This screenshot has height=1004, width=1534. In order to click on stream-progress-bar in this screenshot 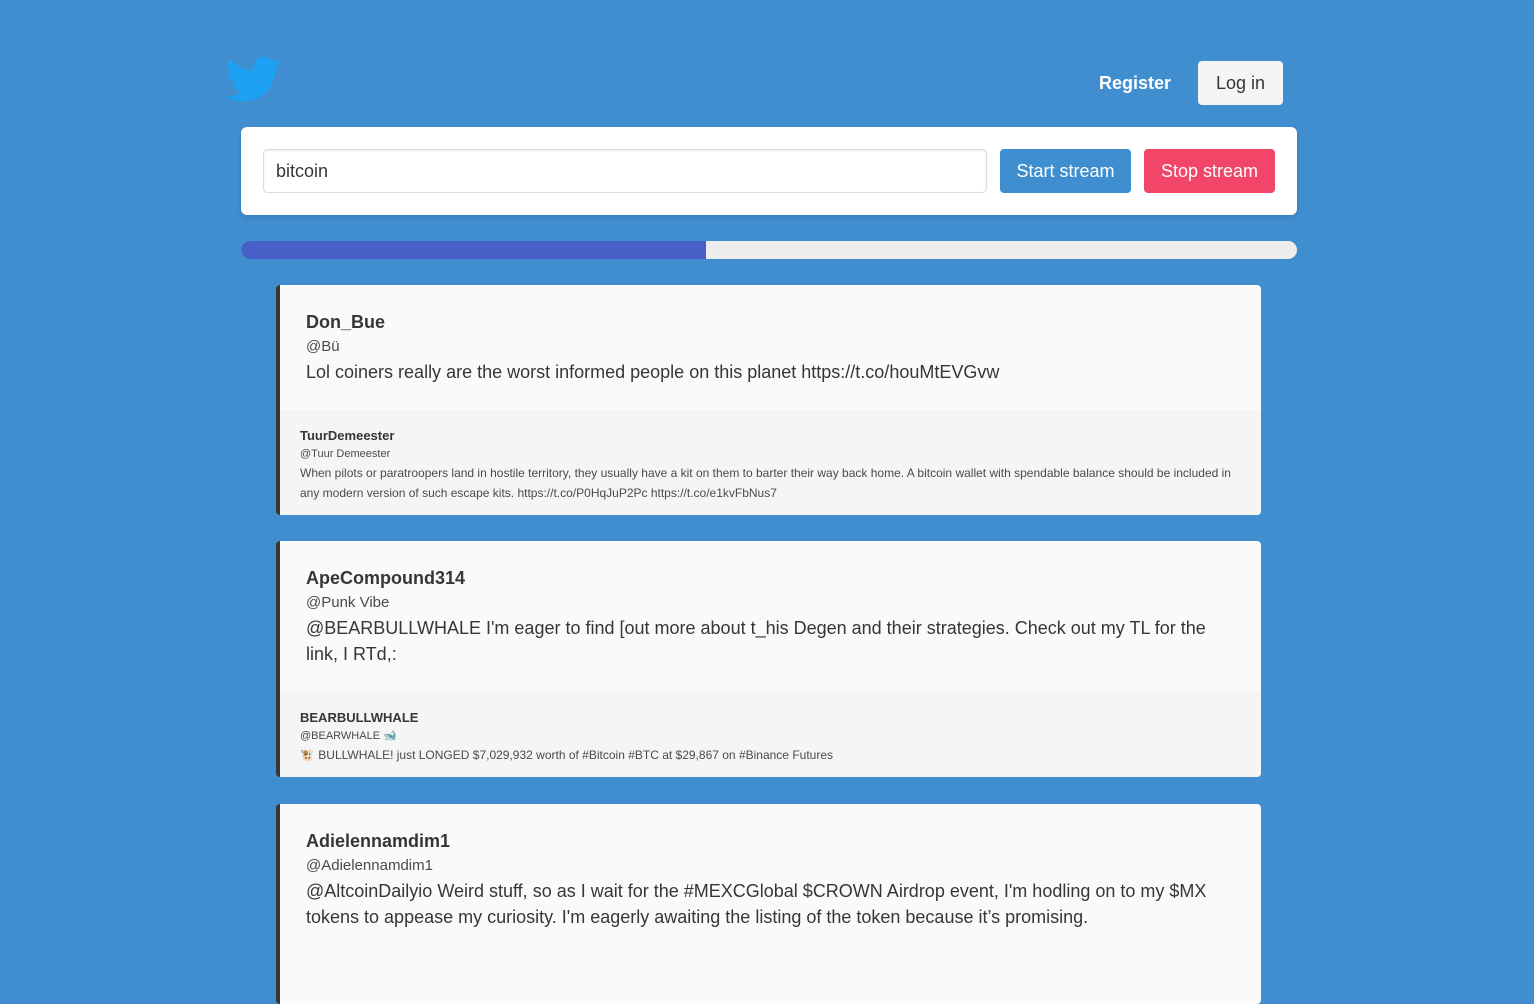, I will do `click(769, 250)`.